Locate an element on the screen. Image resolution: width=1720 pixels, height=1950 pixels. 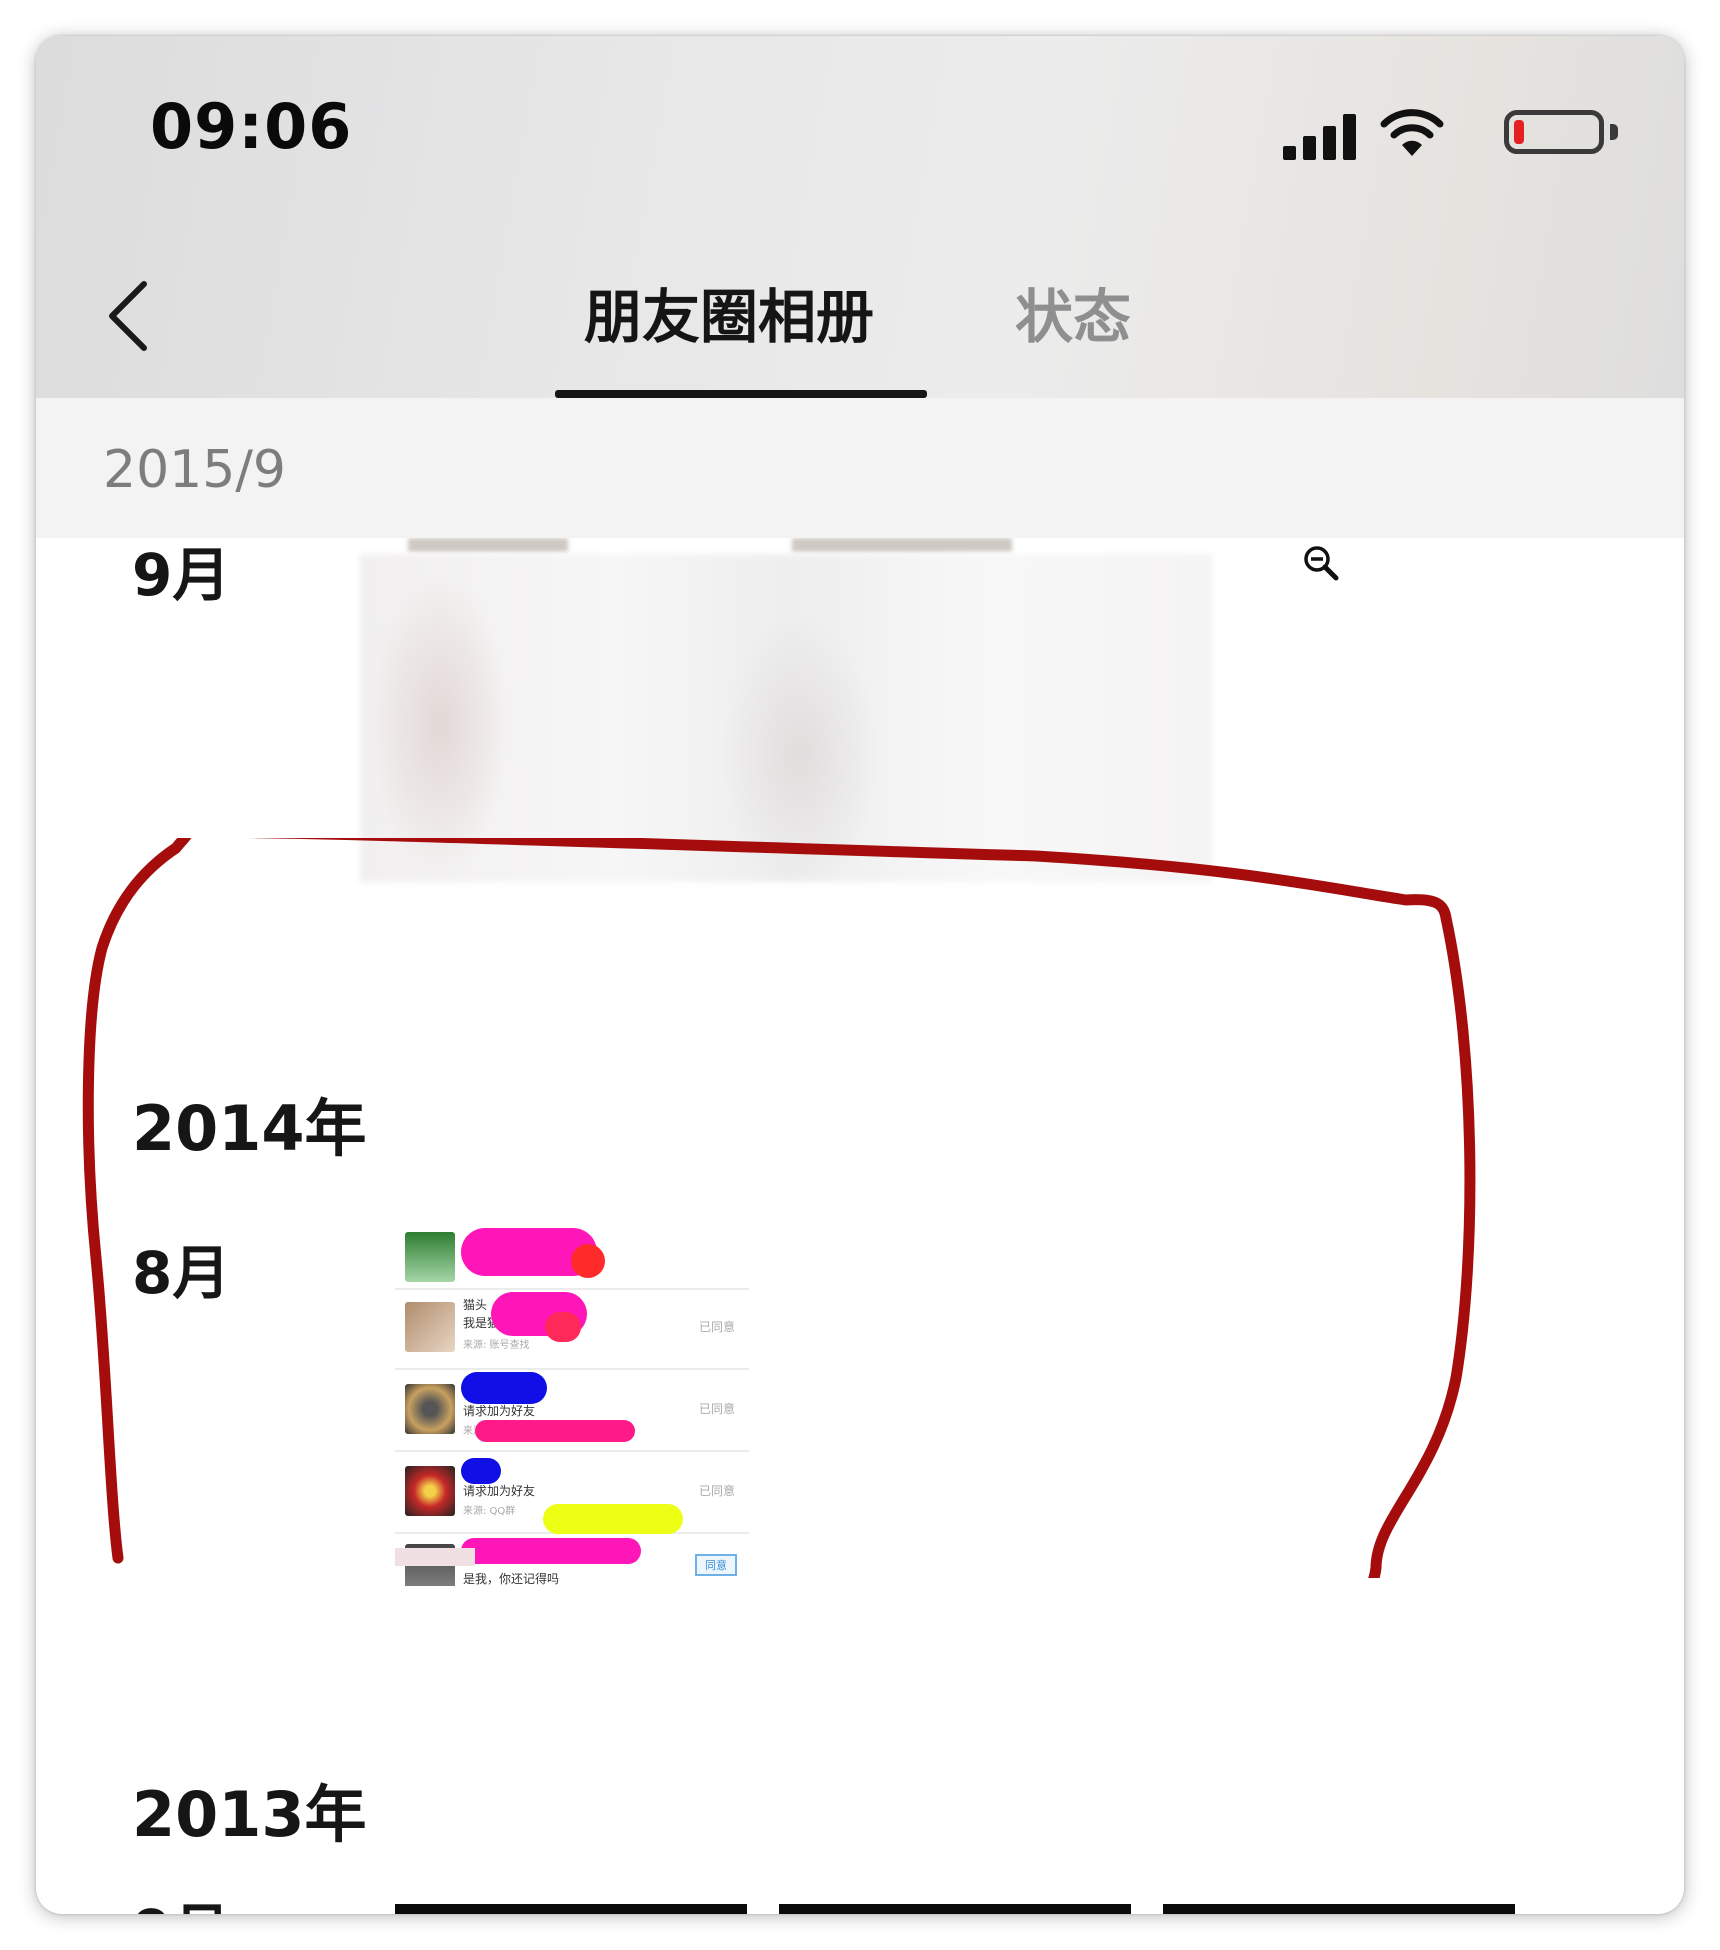
active-tab-indicator is located at coordinates (741, 394).